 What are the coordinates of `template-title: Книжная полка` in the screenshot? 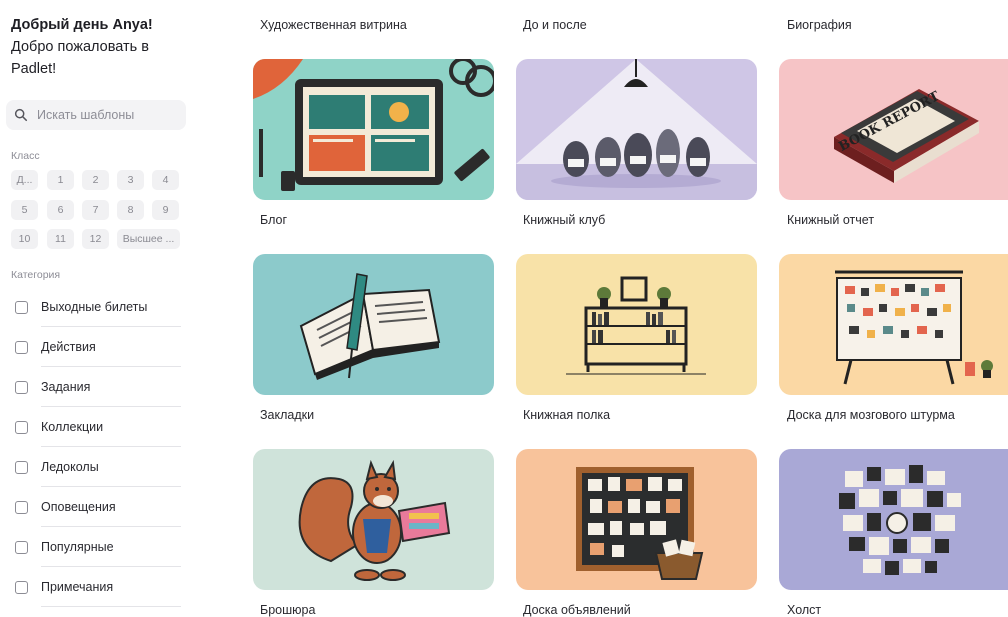 It's located at (566, 415).